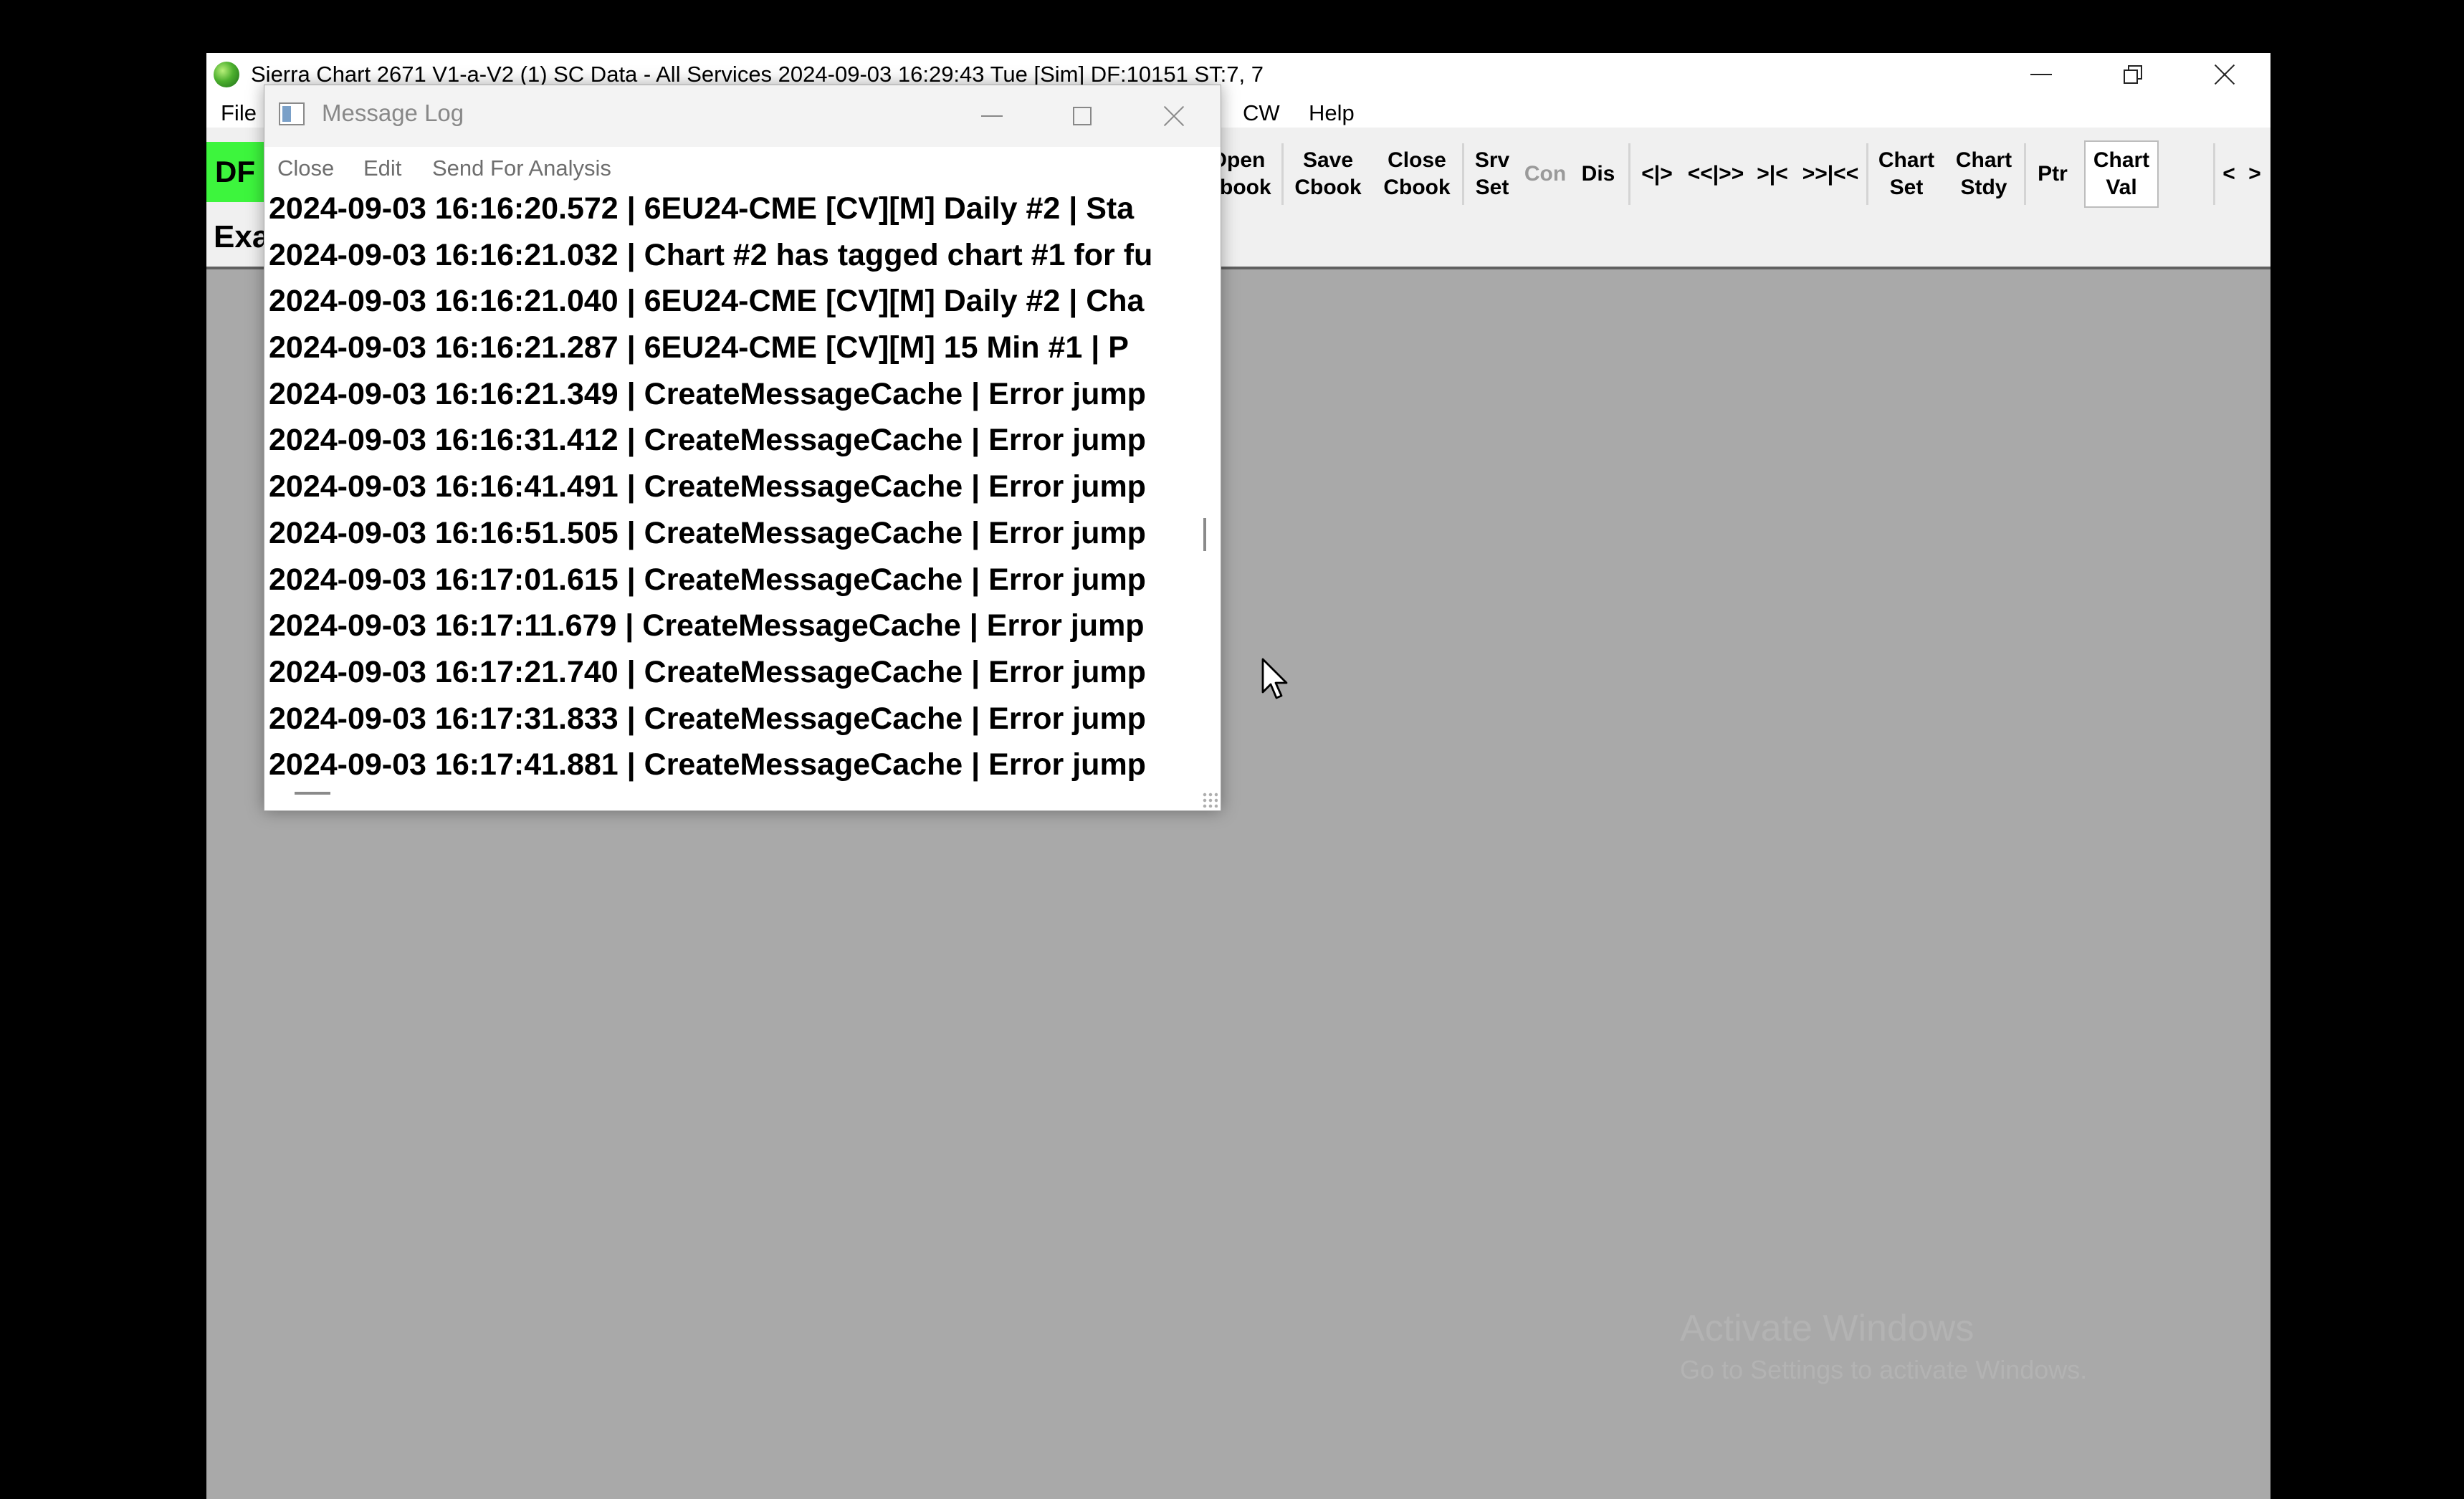 The height and width of the screenshot is (1499, 2464). I want to click on restore-icon, so click(2133, 74).